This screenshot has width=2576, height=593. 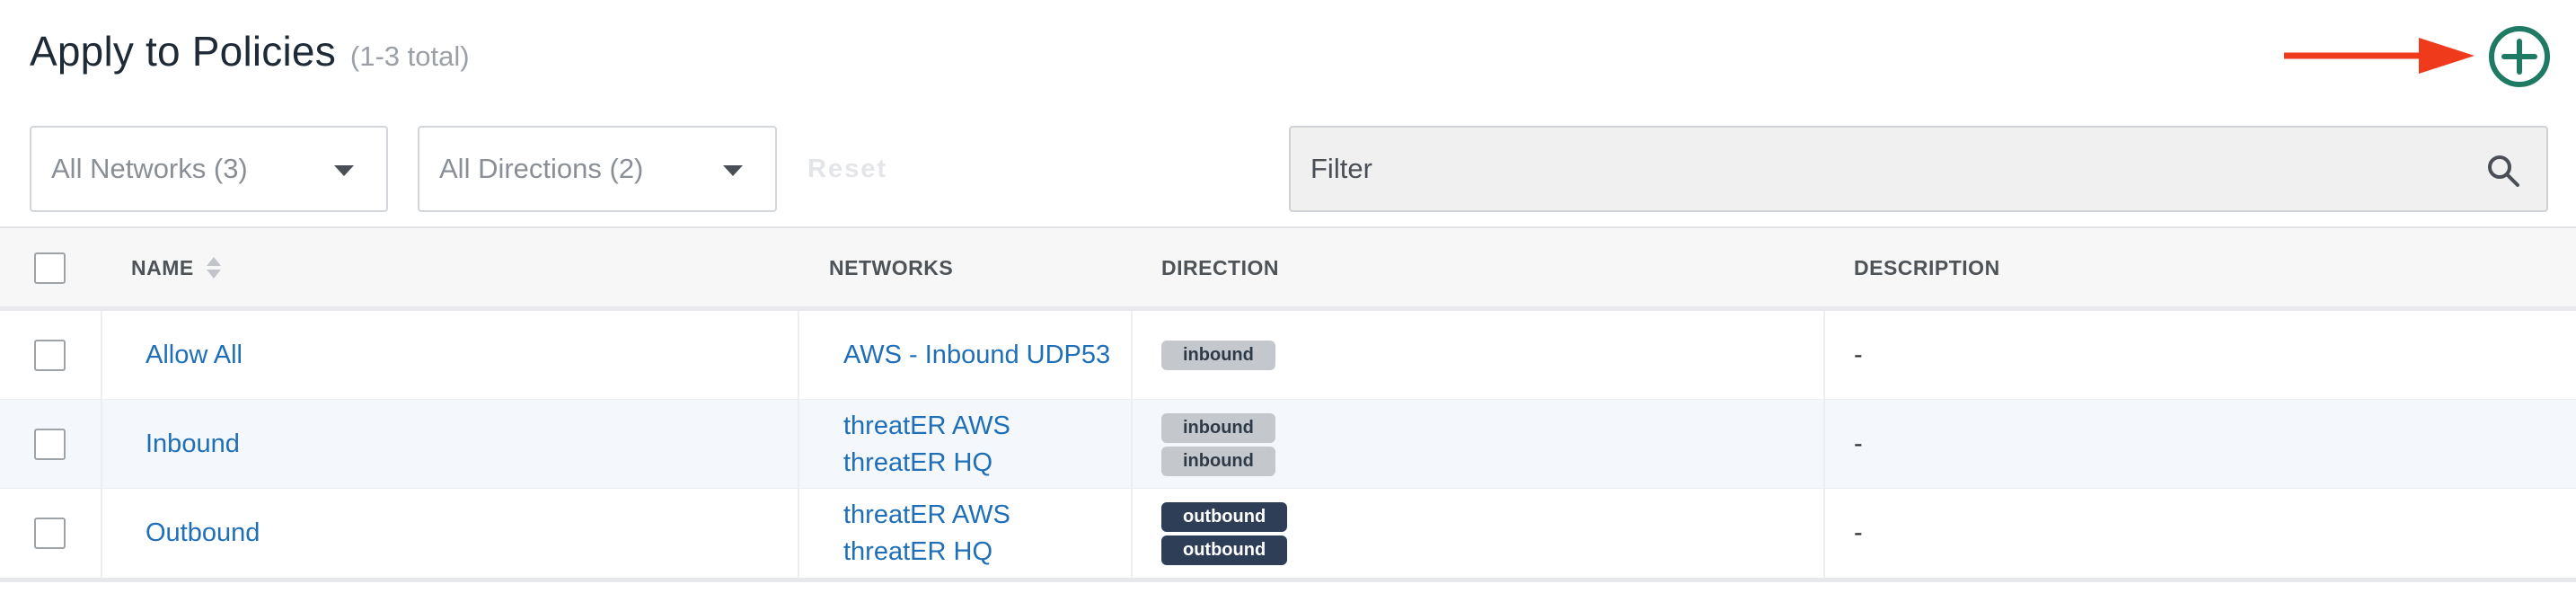 I want to click on directions-dropdown: All Directions (2), so click(x=597, y=169).